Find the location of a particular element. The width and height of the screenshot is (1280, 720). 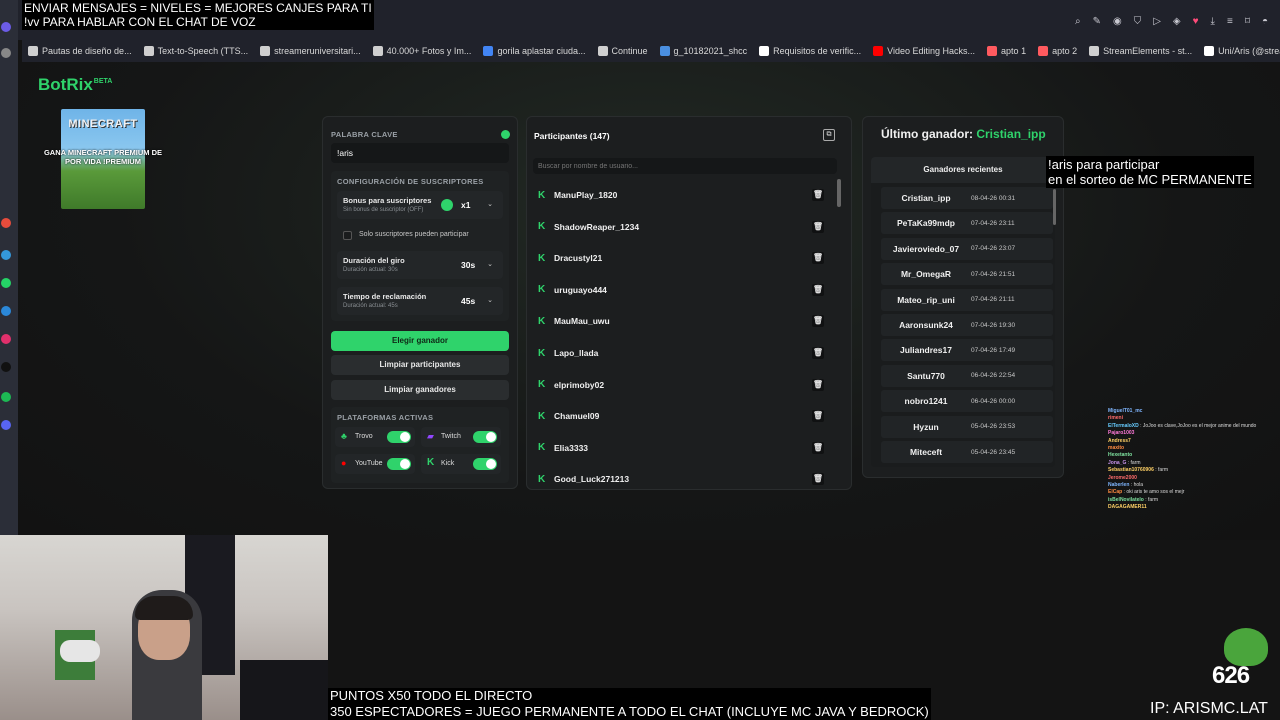

keyword-input: !aris is located at coordinates (420, 153).